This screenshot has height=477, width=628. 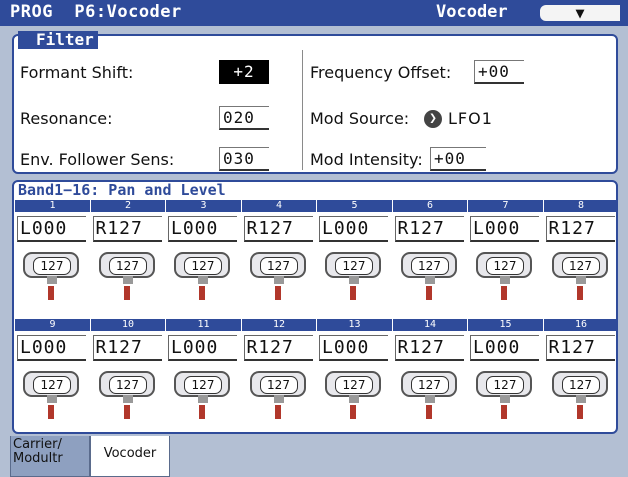 What do you see at coordinates (470, 118) in the screenshot?
I see `mod-source-field: LFO1` at bounding box center [470, 118].